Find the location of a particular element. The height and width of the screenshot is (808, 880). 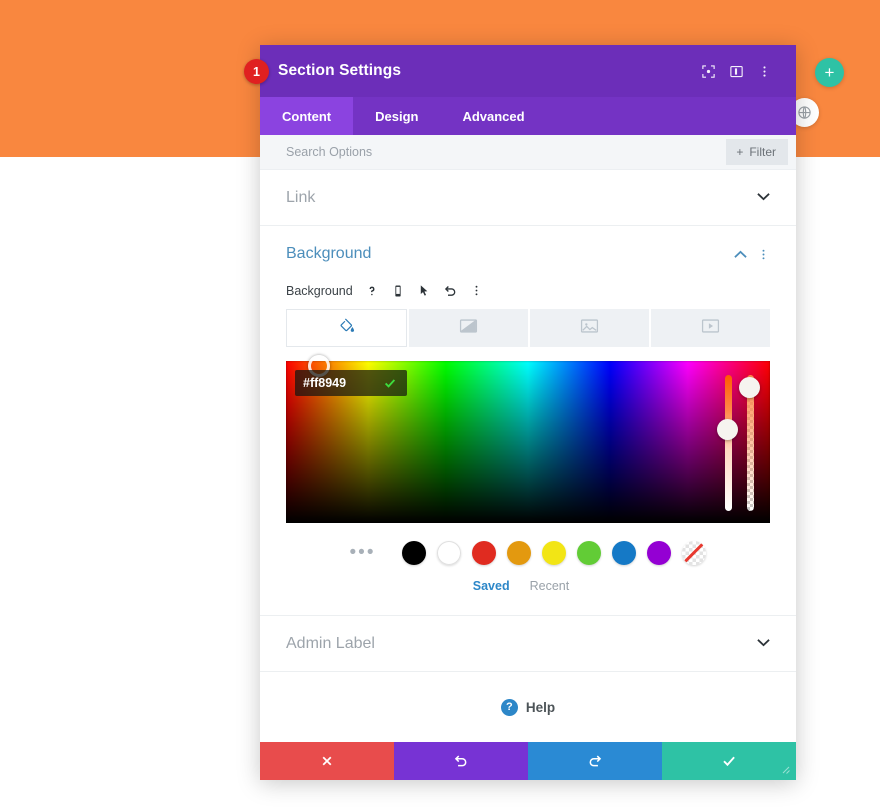

save-button is located at coordinates (729, 761).